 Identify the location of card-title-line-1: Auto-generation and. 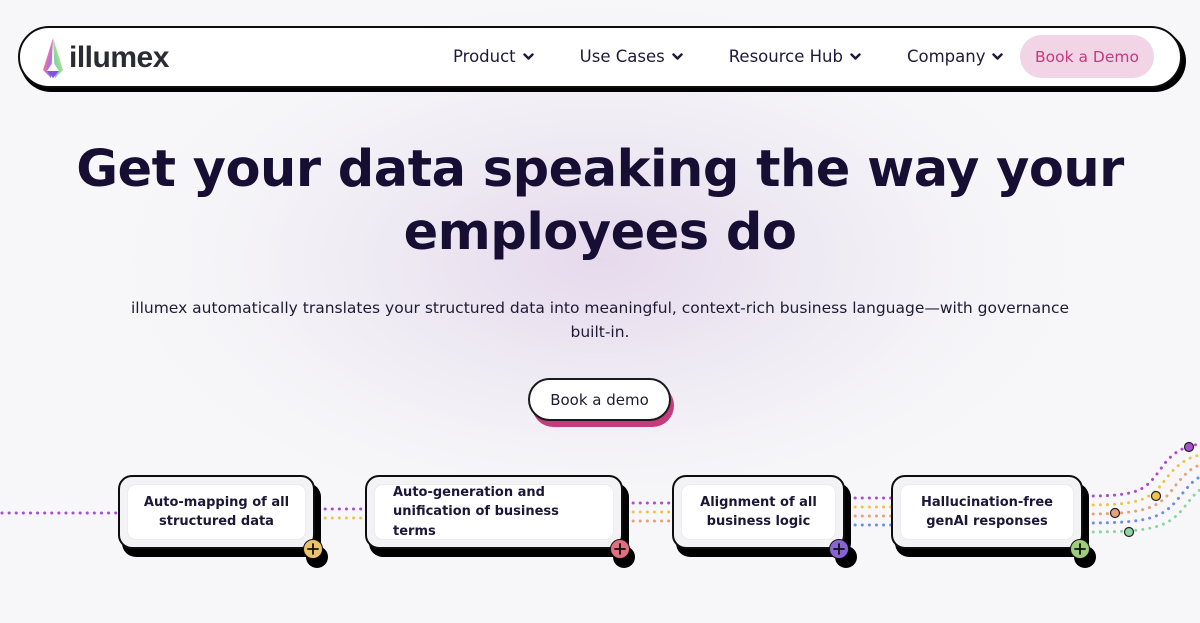
(469, 492).